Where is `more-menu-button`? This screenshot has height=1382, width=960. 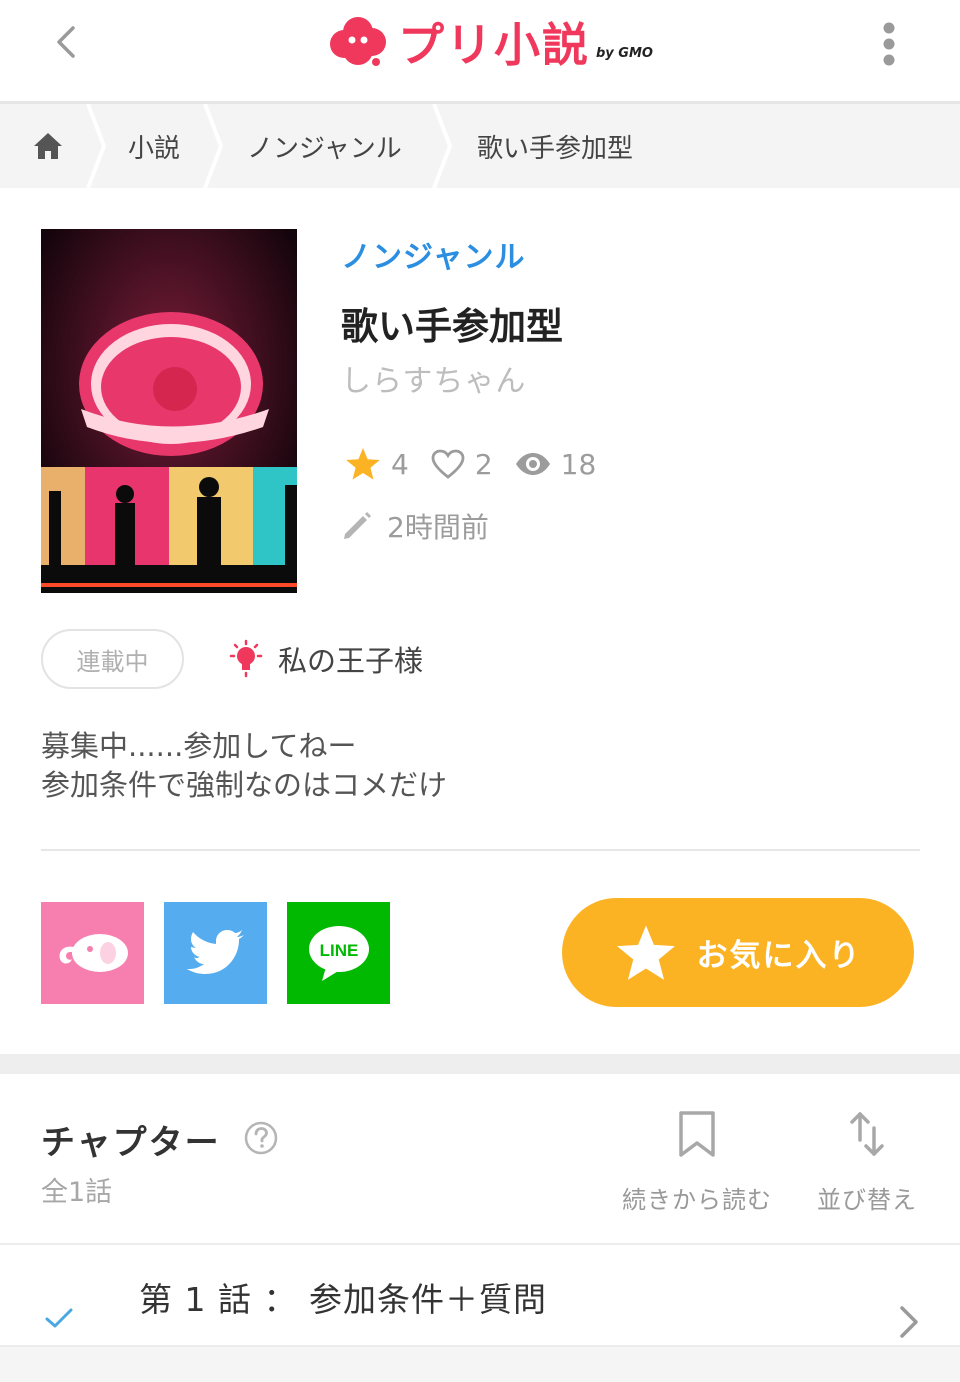
more-menu-button is located at coordinates (889, 44).